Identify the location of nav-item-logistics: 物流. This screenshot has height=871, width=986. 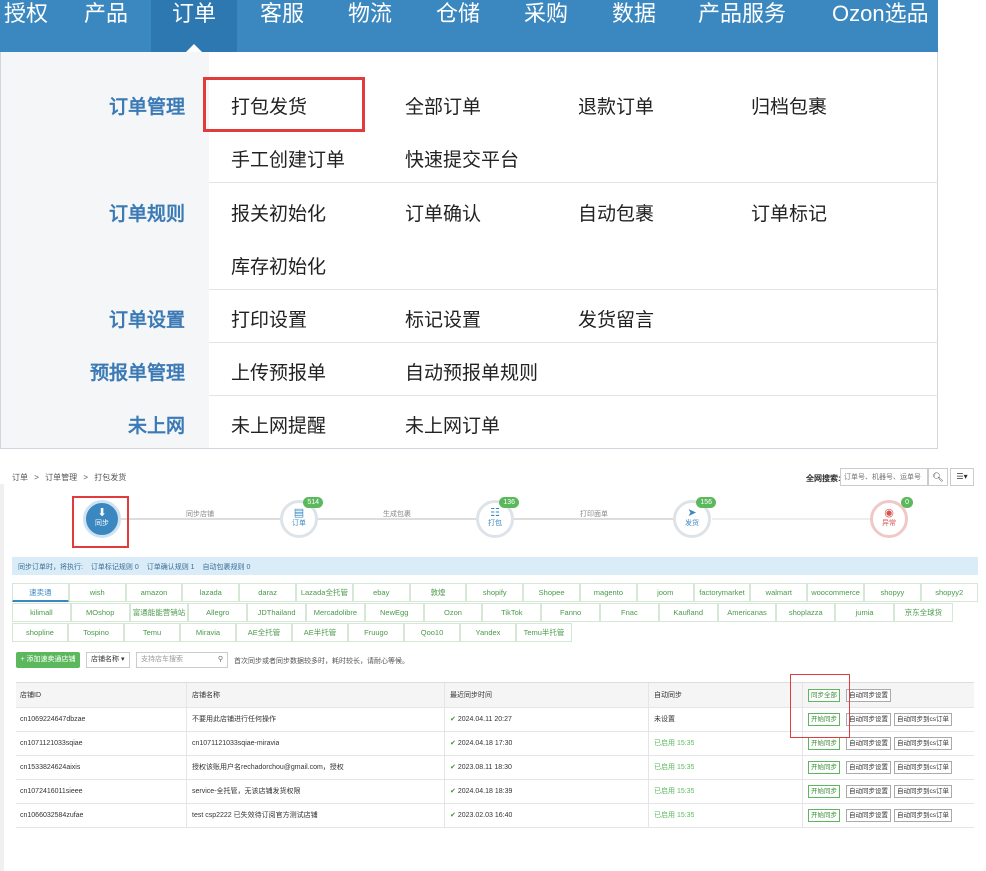
(370, 26).